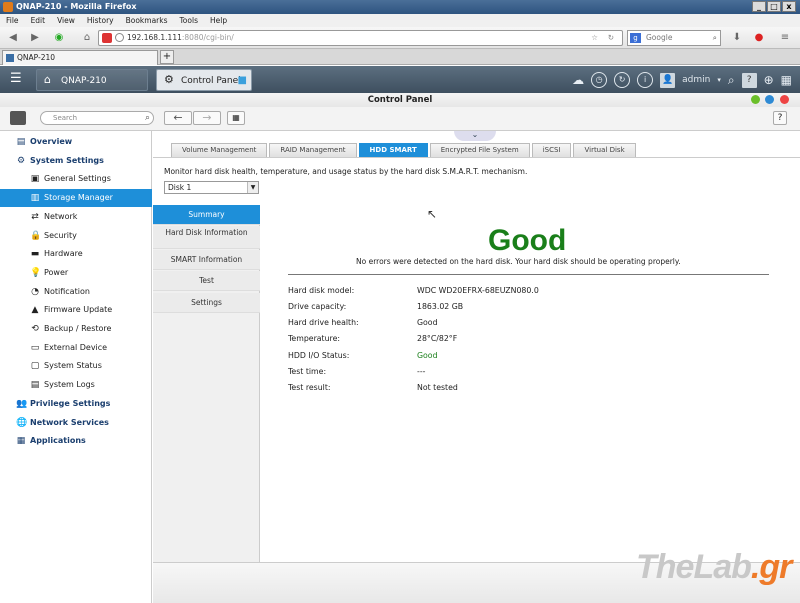 Image resolution: width=800 pixels, height=603 pixels. Describe the element at coordinates (786, 80) in the screenshot. I see `options-grid-icon: ▦` at that location.